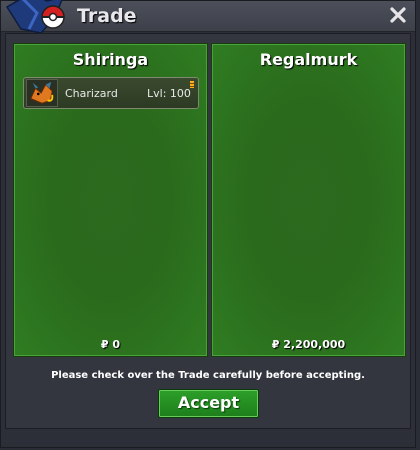  Describe the element at coordinates (91, 93) in the screenshot. I see `item-name: Charizard` at that location.